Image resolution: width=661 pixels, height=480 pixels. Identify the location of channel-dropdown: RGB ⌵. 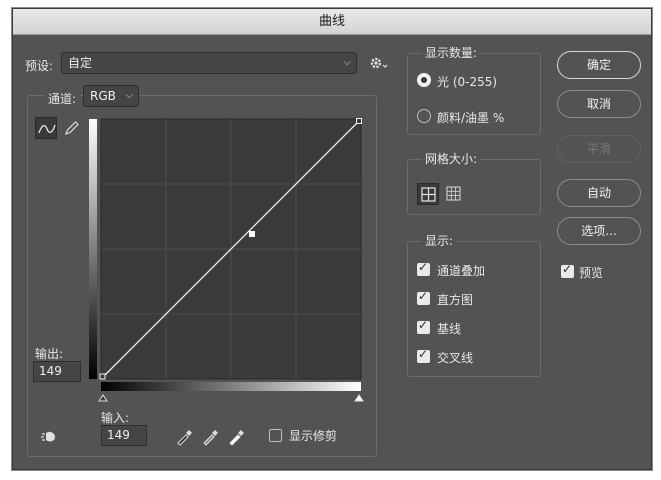
(111, 96).